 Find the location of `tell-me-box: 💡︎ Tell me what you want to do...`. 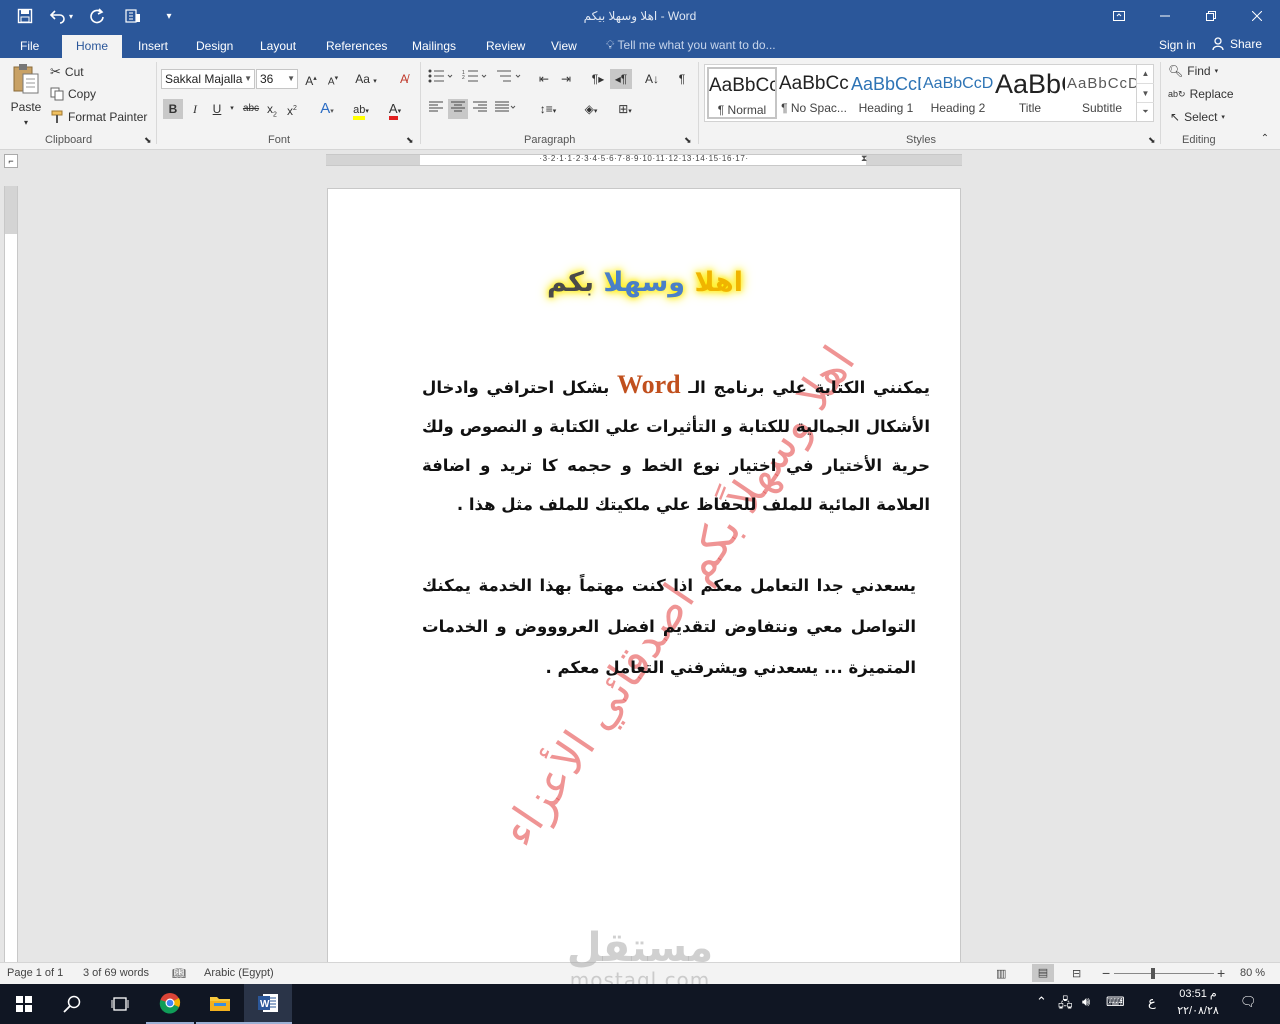

tell-me-box: 💡︎ Tell me what you want to do... is located at coordinates (691, 45).